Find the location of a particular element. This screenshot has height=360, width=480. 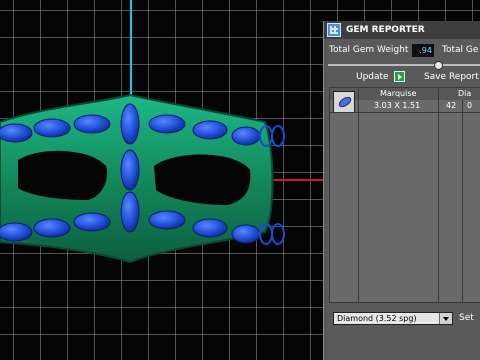

weight-row: Total Gem Weight .94 Total Ge is located at coordinates (402, 51).